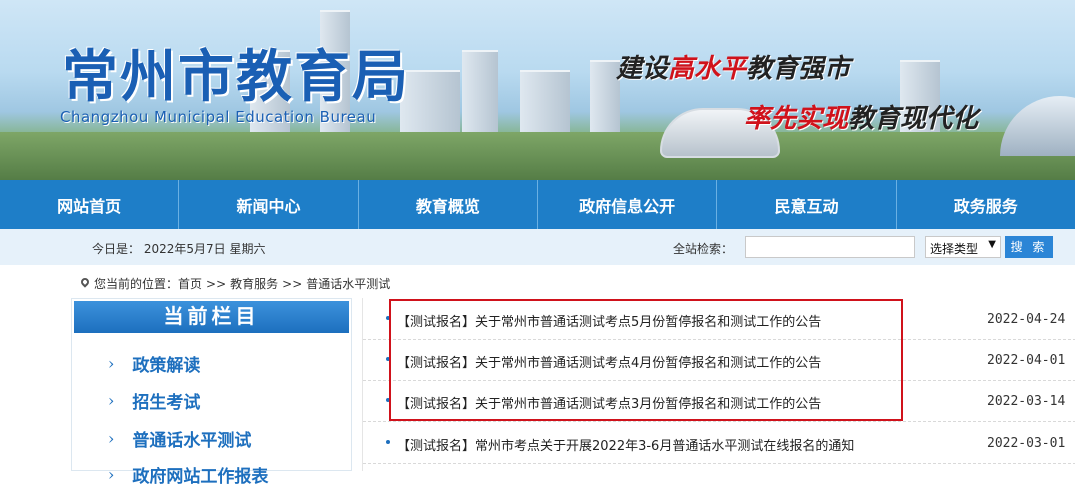 The image size is (1075, 487). I want to click on nav-overview: 教育概览, so click(448, 204).